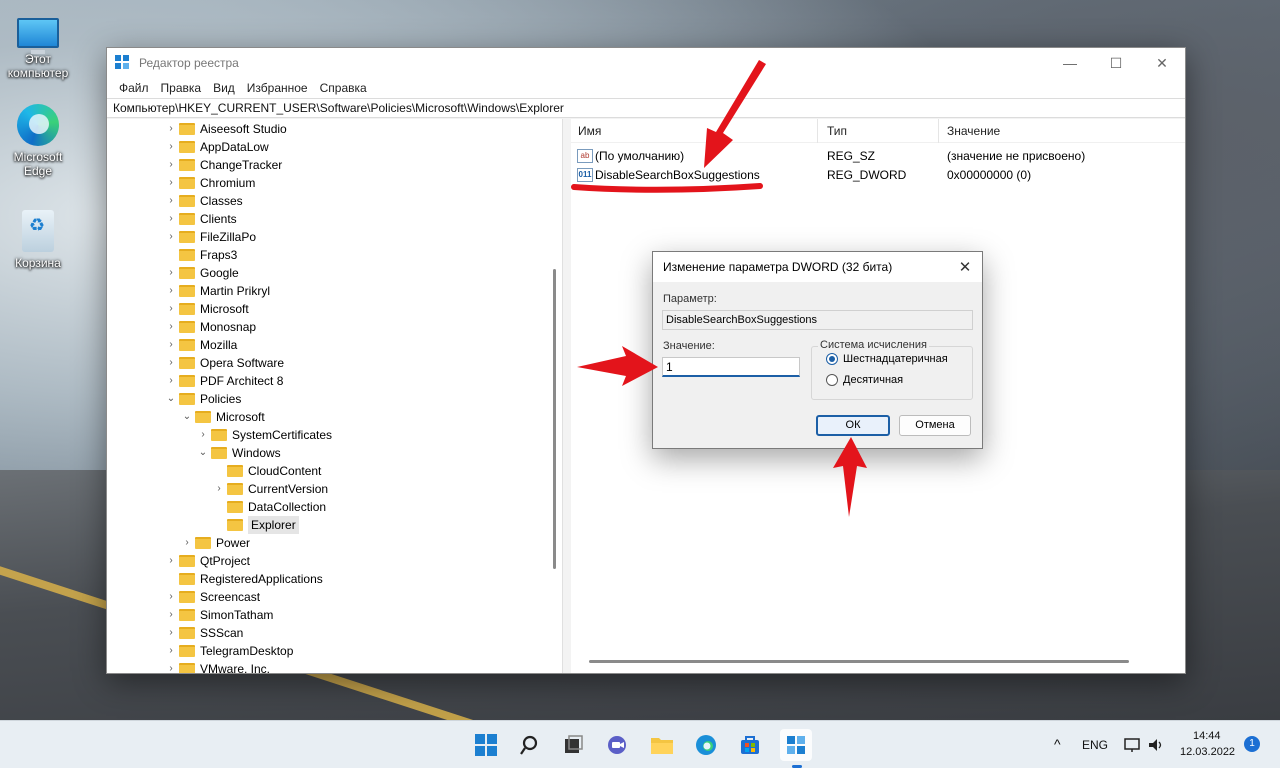  I want to click on horizontal-scrollbar, so click(859, 661).